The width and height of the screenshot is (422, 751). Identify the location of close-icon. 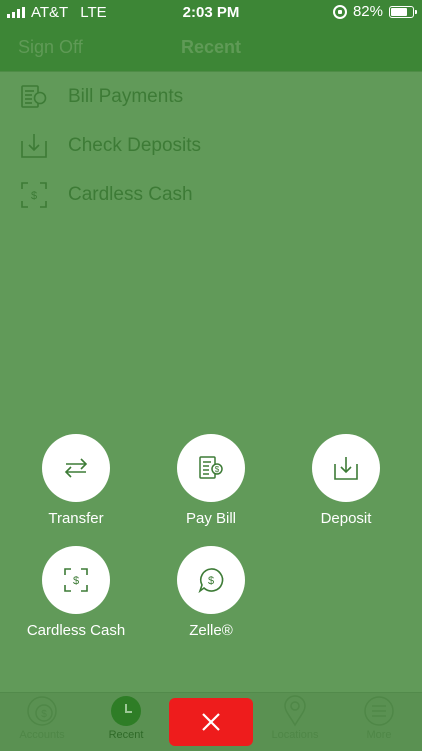
(211, 722).